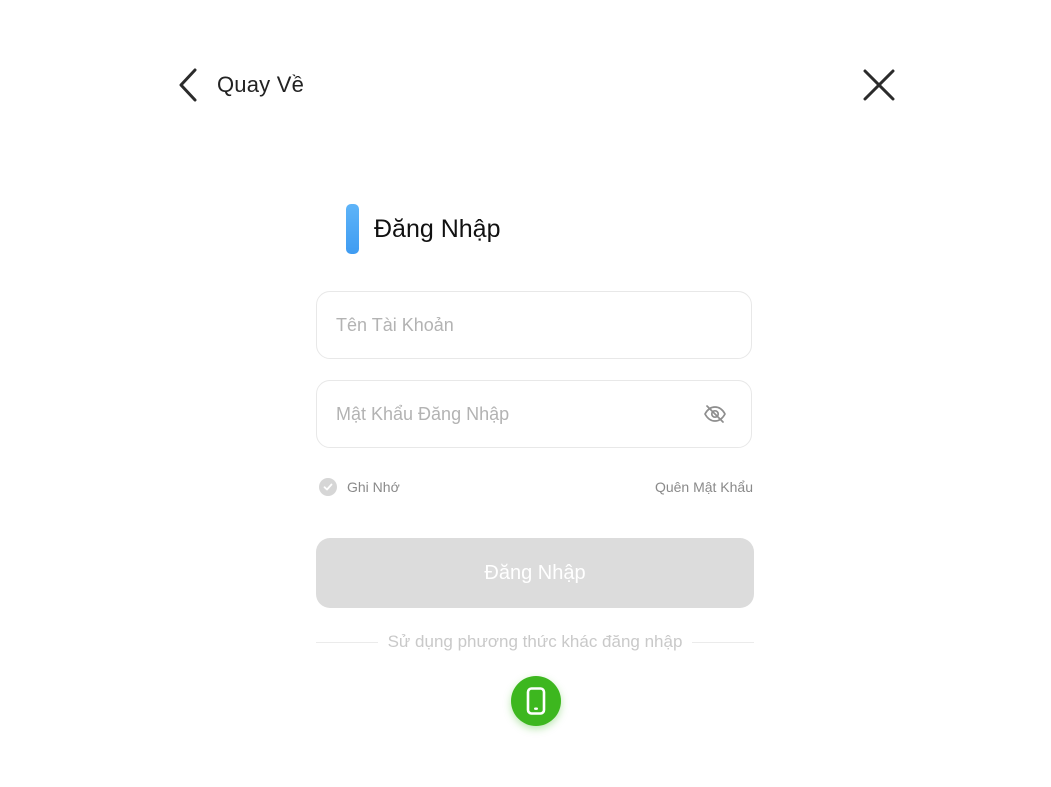 Image resolution: width=1051 pixels, height=787 pixels. I want to click on page-title-row: Đăng Nhập, so click(423, 229).